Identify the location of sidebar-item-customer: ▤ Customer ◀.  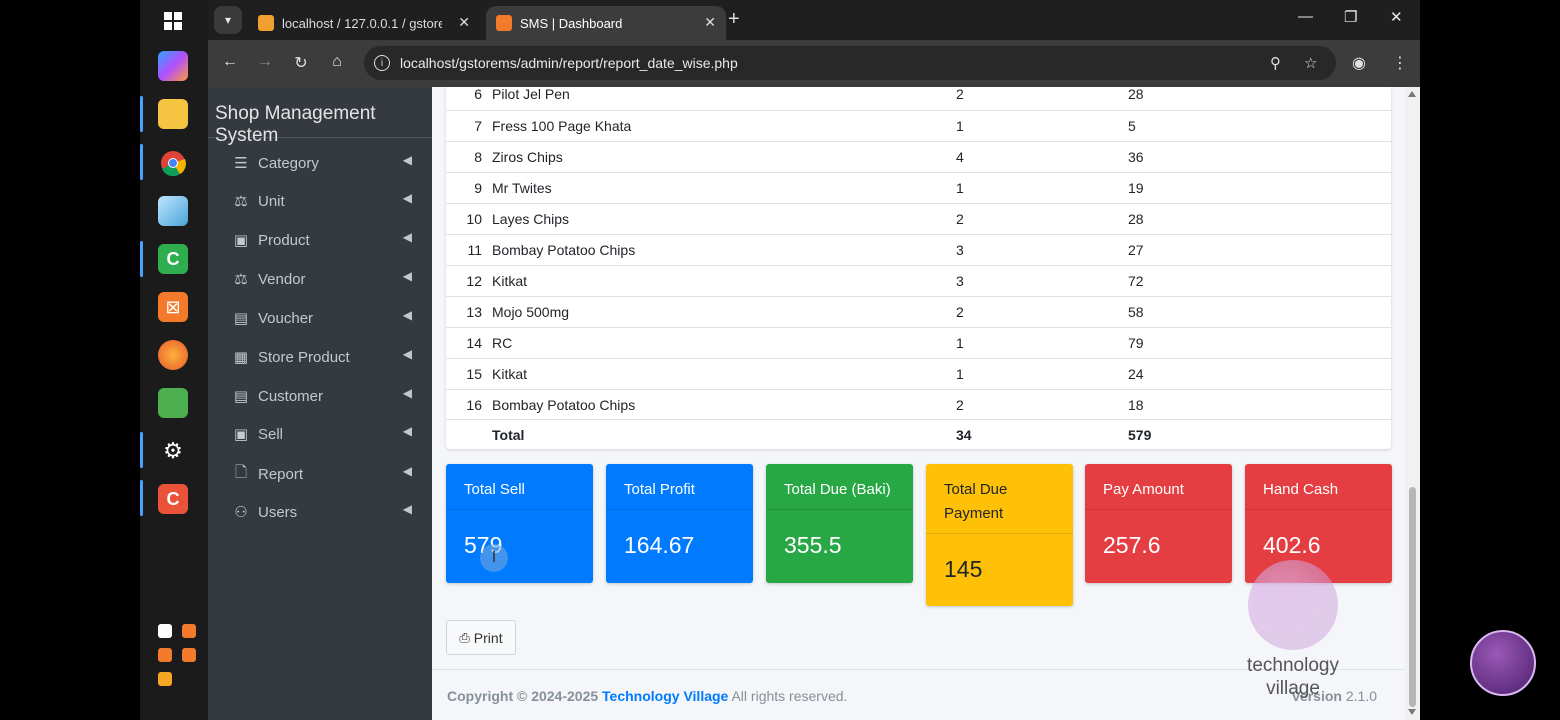
(321, 396).